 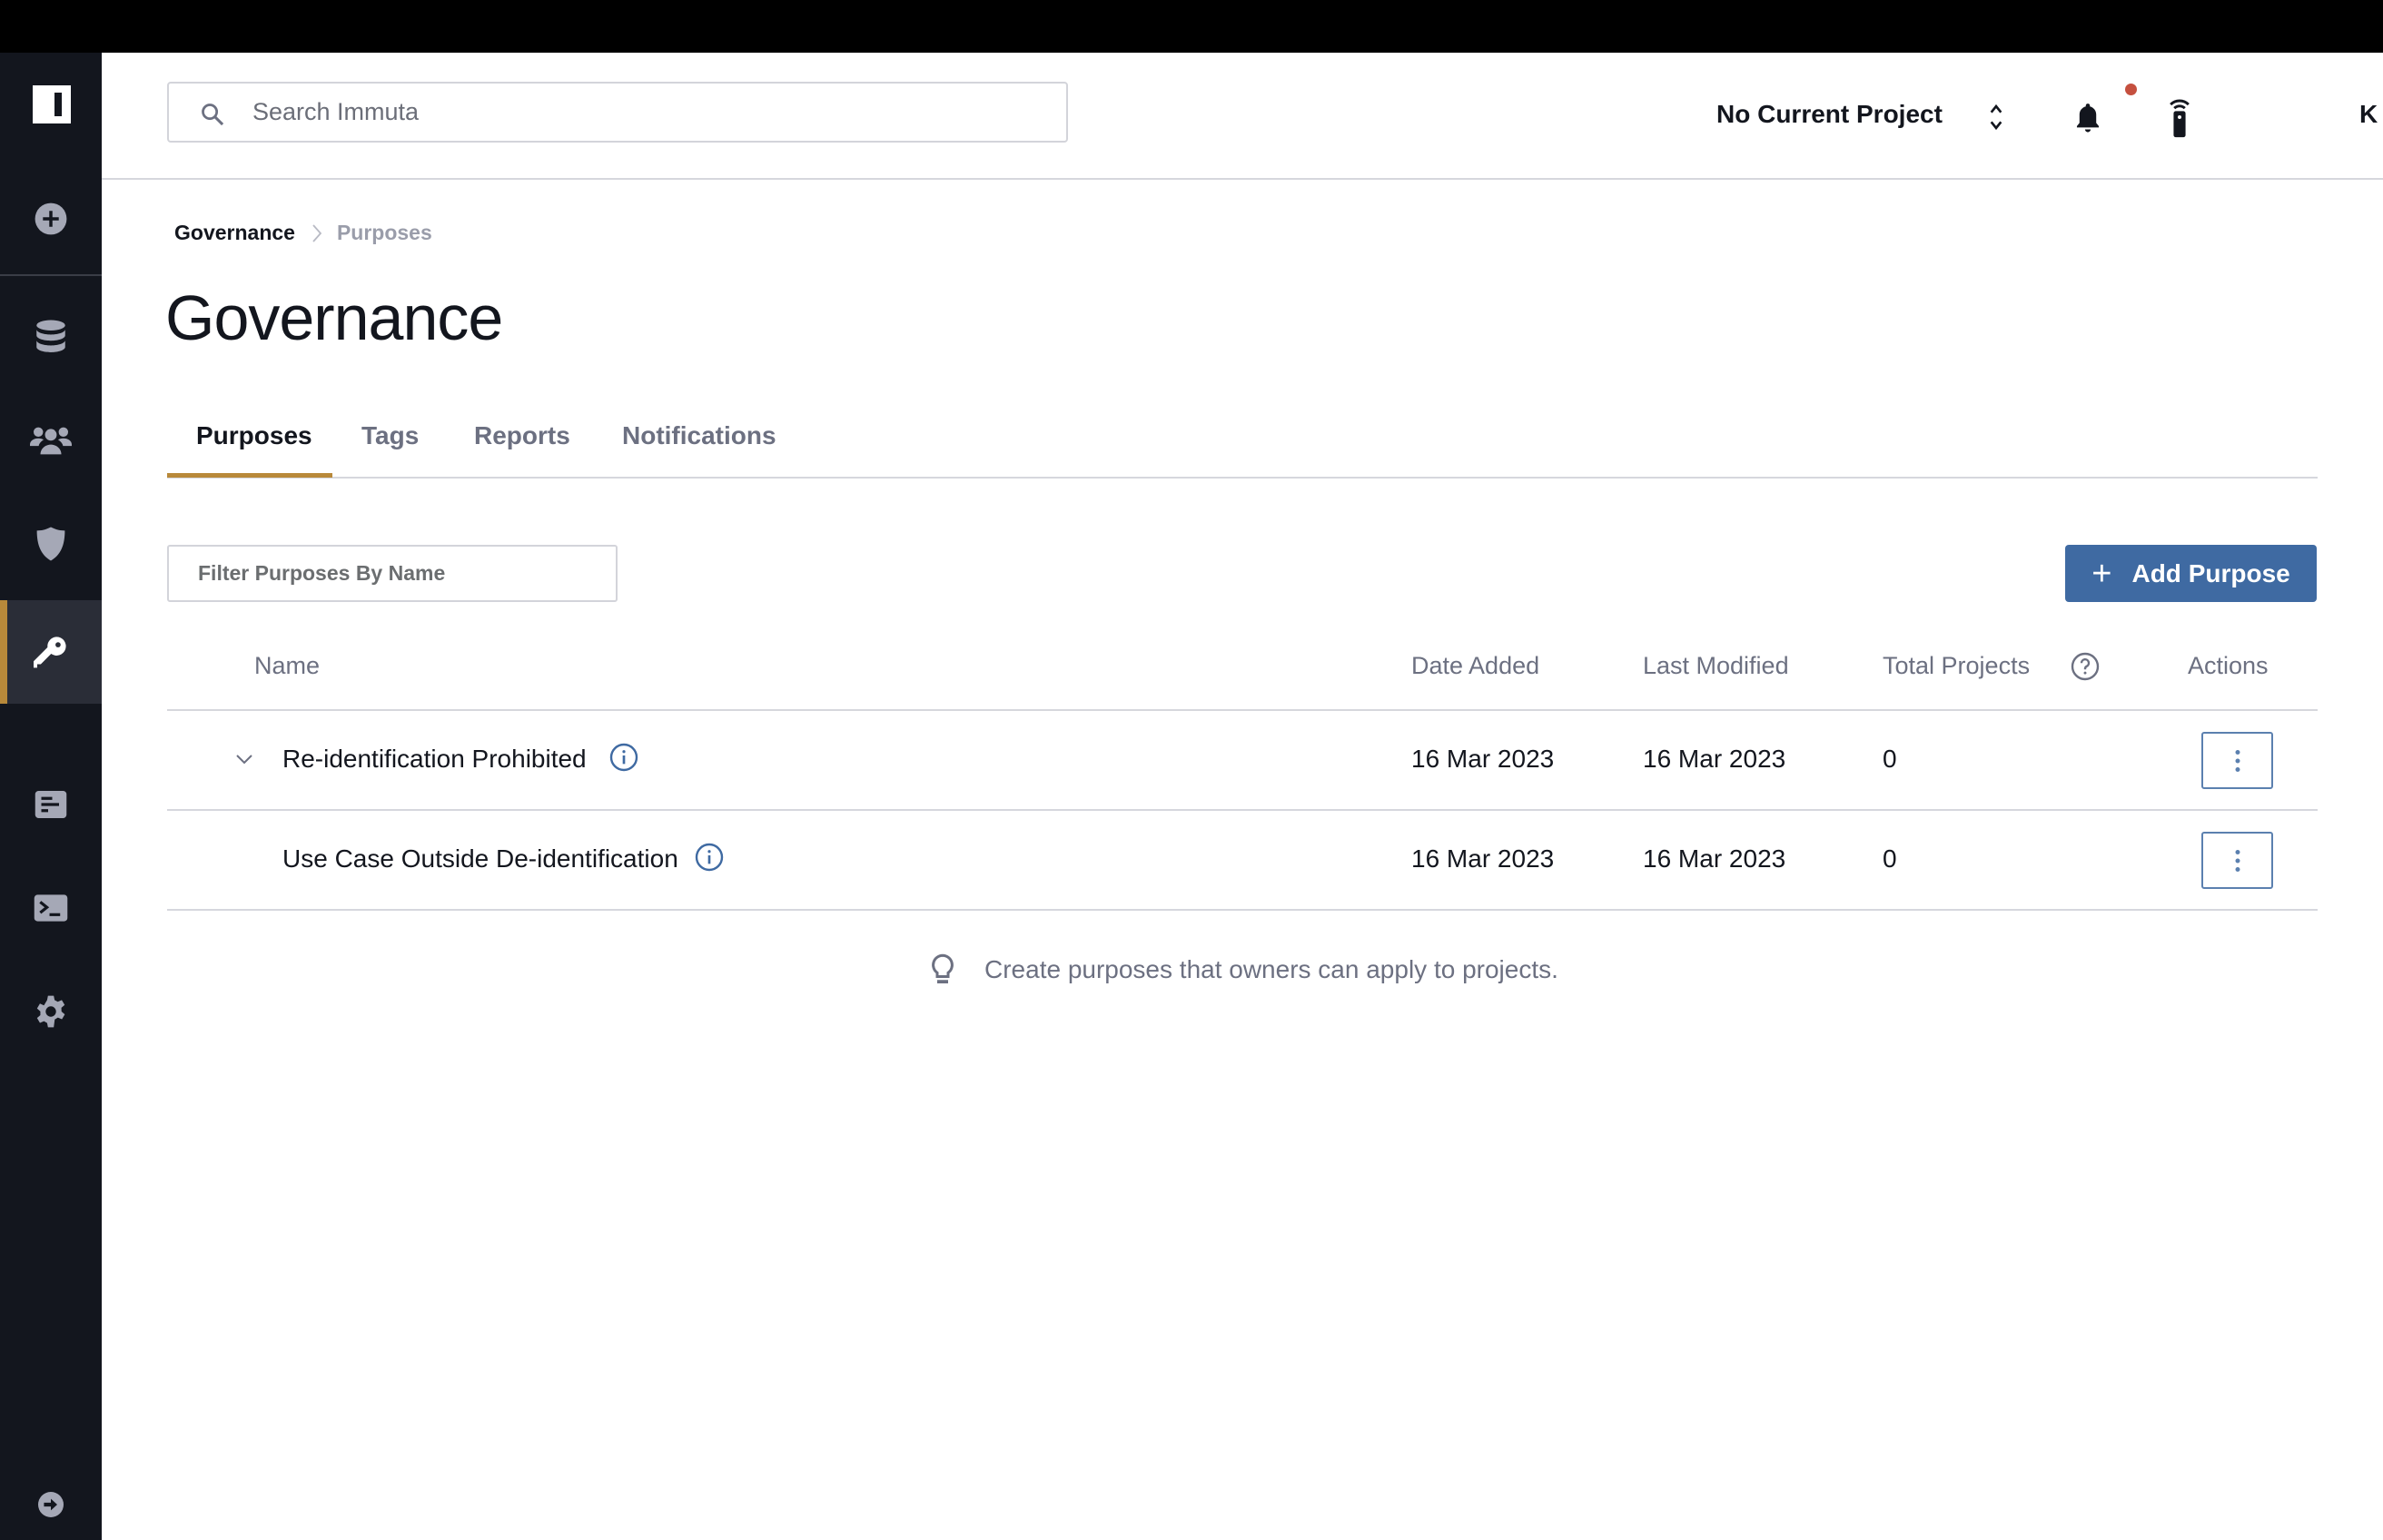 I want to click on active-tab-indicator, so click(x=249, y=475).